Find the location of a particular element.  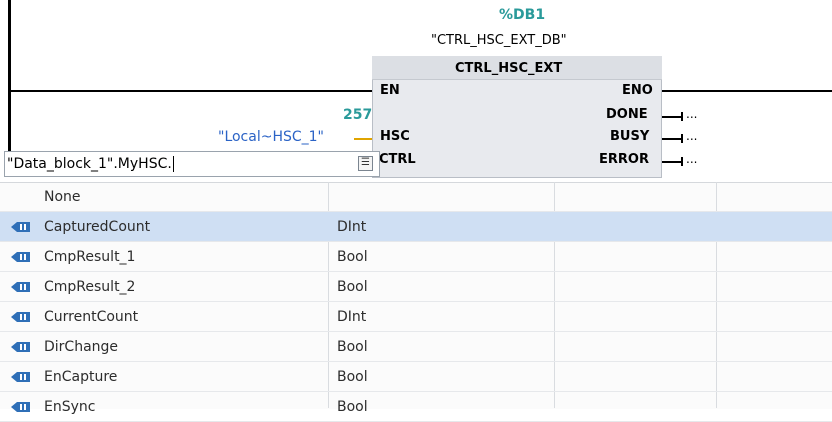

list-item-name: EnCapture is located at coordinates (81, 377).